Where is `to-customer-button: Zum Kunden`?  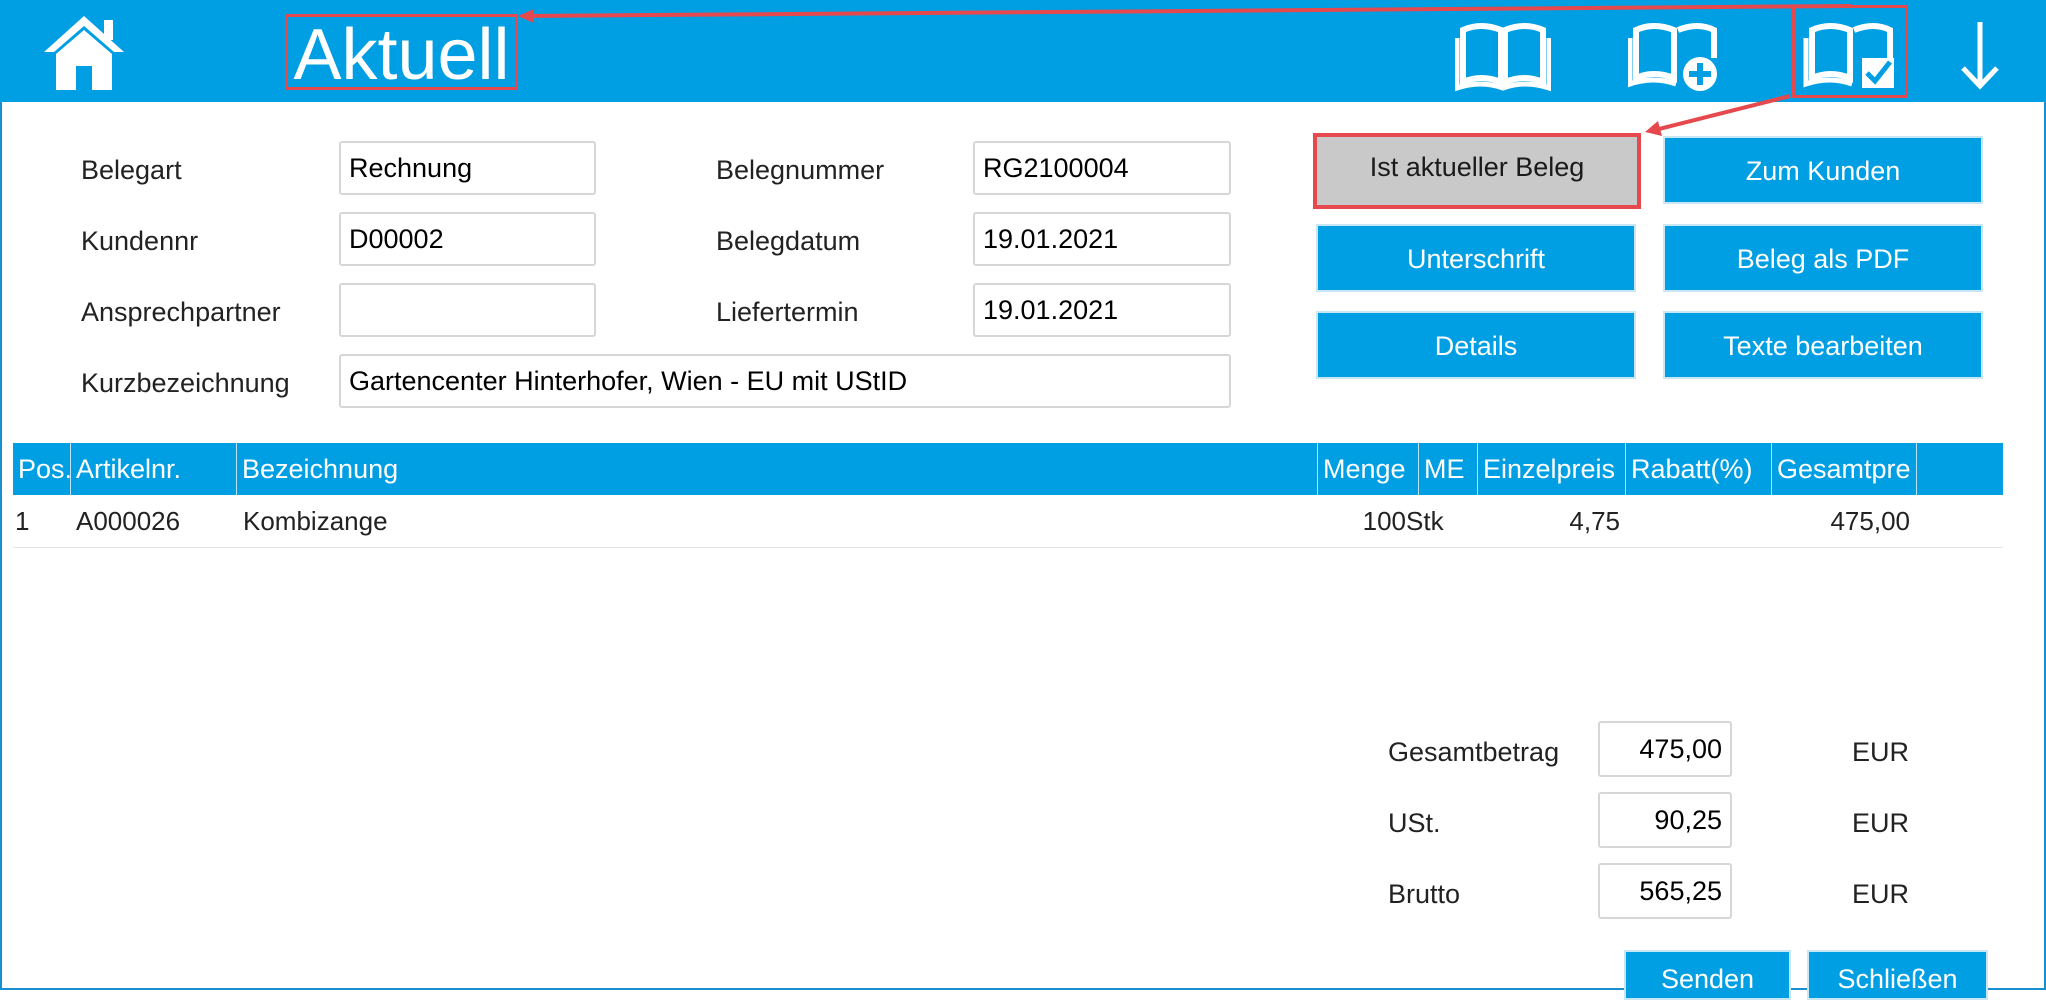
to-customer-button: Zum Kunden is located at coordinates (1823, 170).